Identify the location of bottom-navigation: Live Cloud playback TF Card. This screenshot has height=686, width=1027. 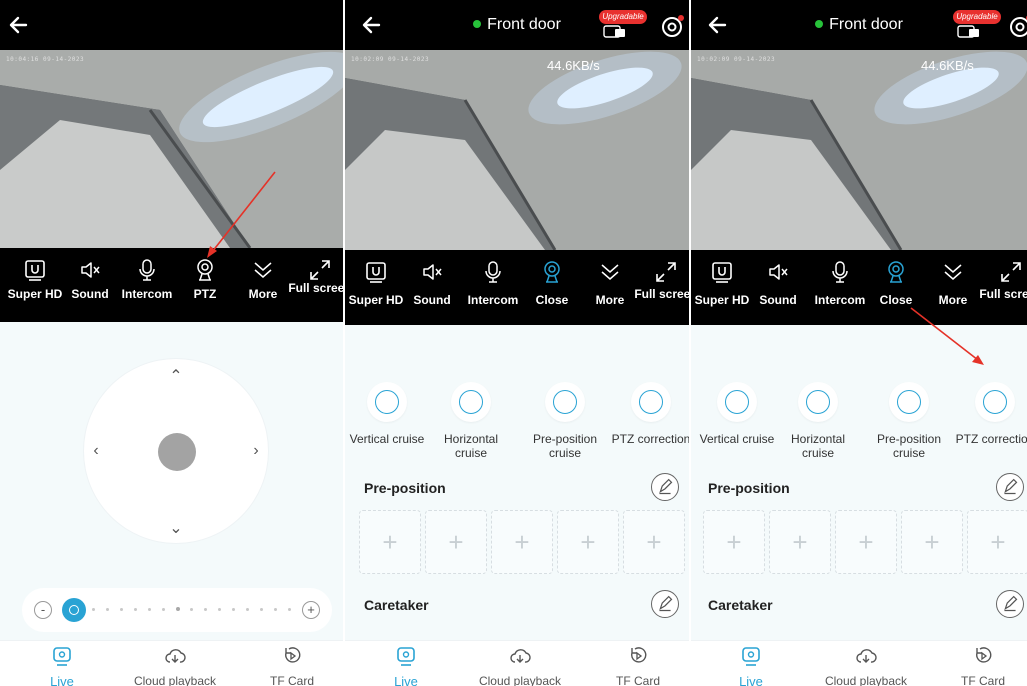
(171, 663).